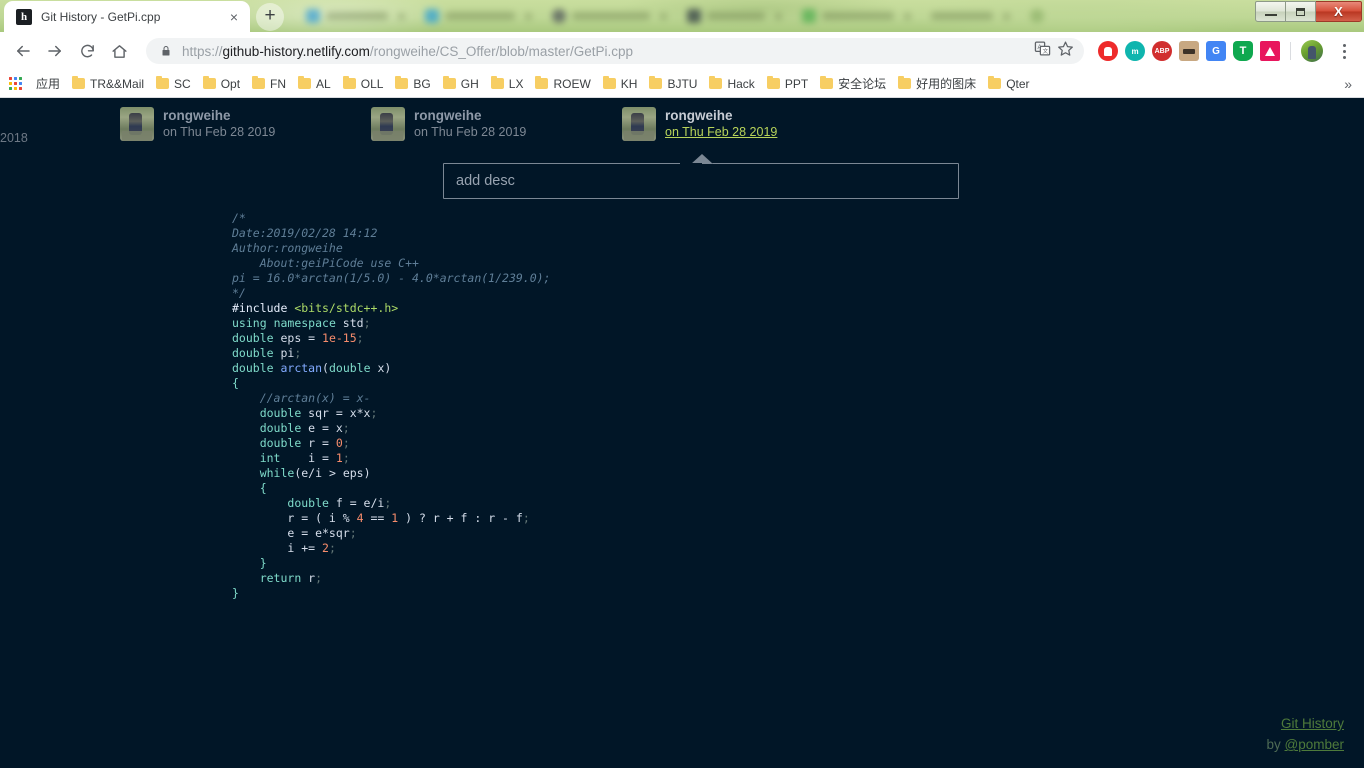  I want to click on arrow-right-icon, so click(54, 51).